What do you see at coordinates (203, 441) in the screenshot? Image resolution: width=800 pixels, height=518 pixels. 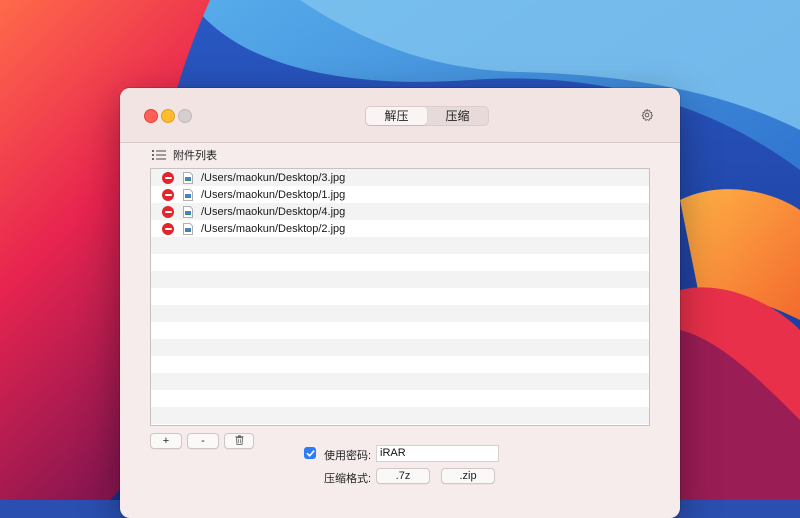 I see `remove-file-button: -` at bounding box center [203, 441].